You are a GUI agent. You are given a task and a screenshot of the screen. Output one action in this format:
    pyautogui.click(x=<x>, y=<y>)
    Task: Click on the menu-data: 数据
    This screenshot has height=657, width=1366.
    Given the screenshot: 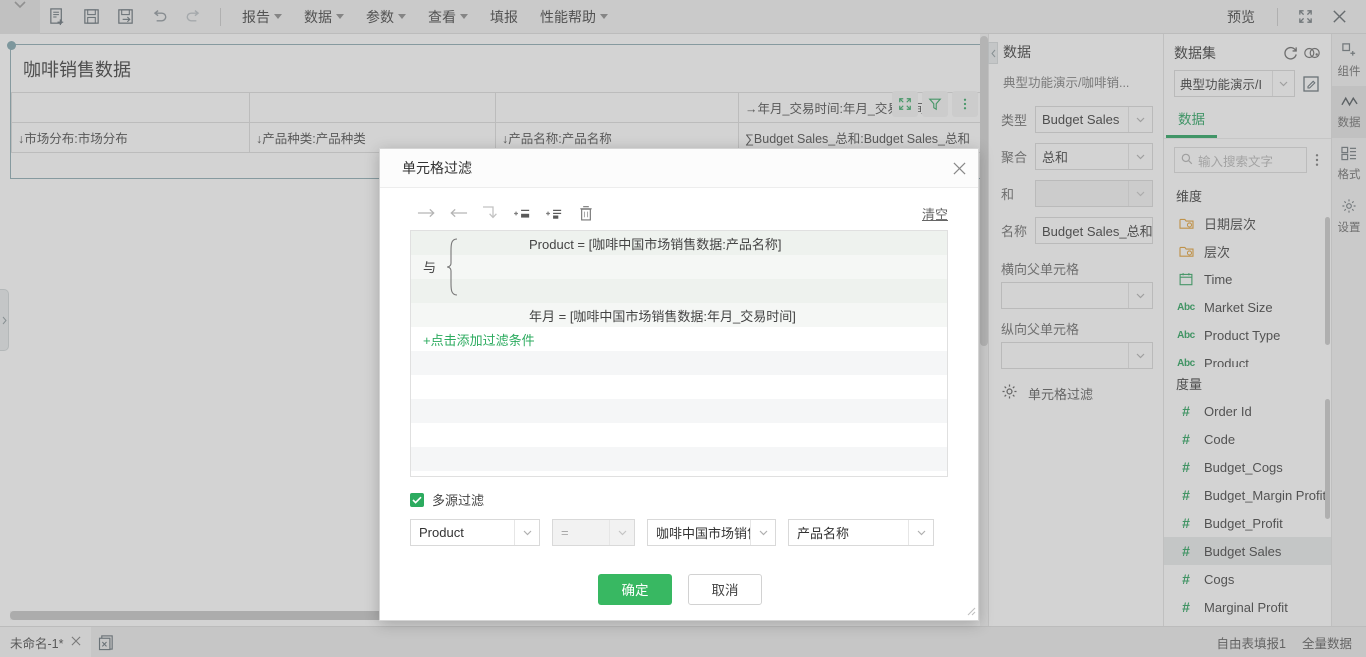 What is the action you would take?
    pyautogui.click(x=324, y=17)
    